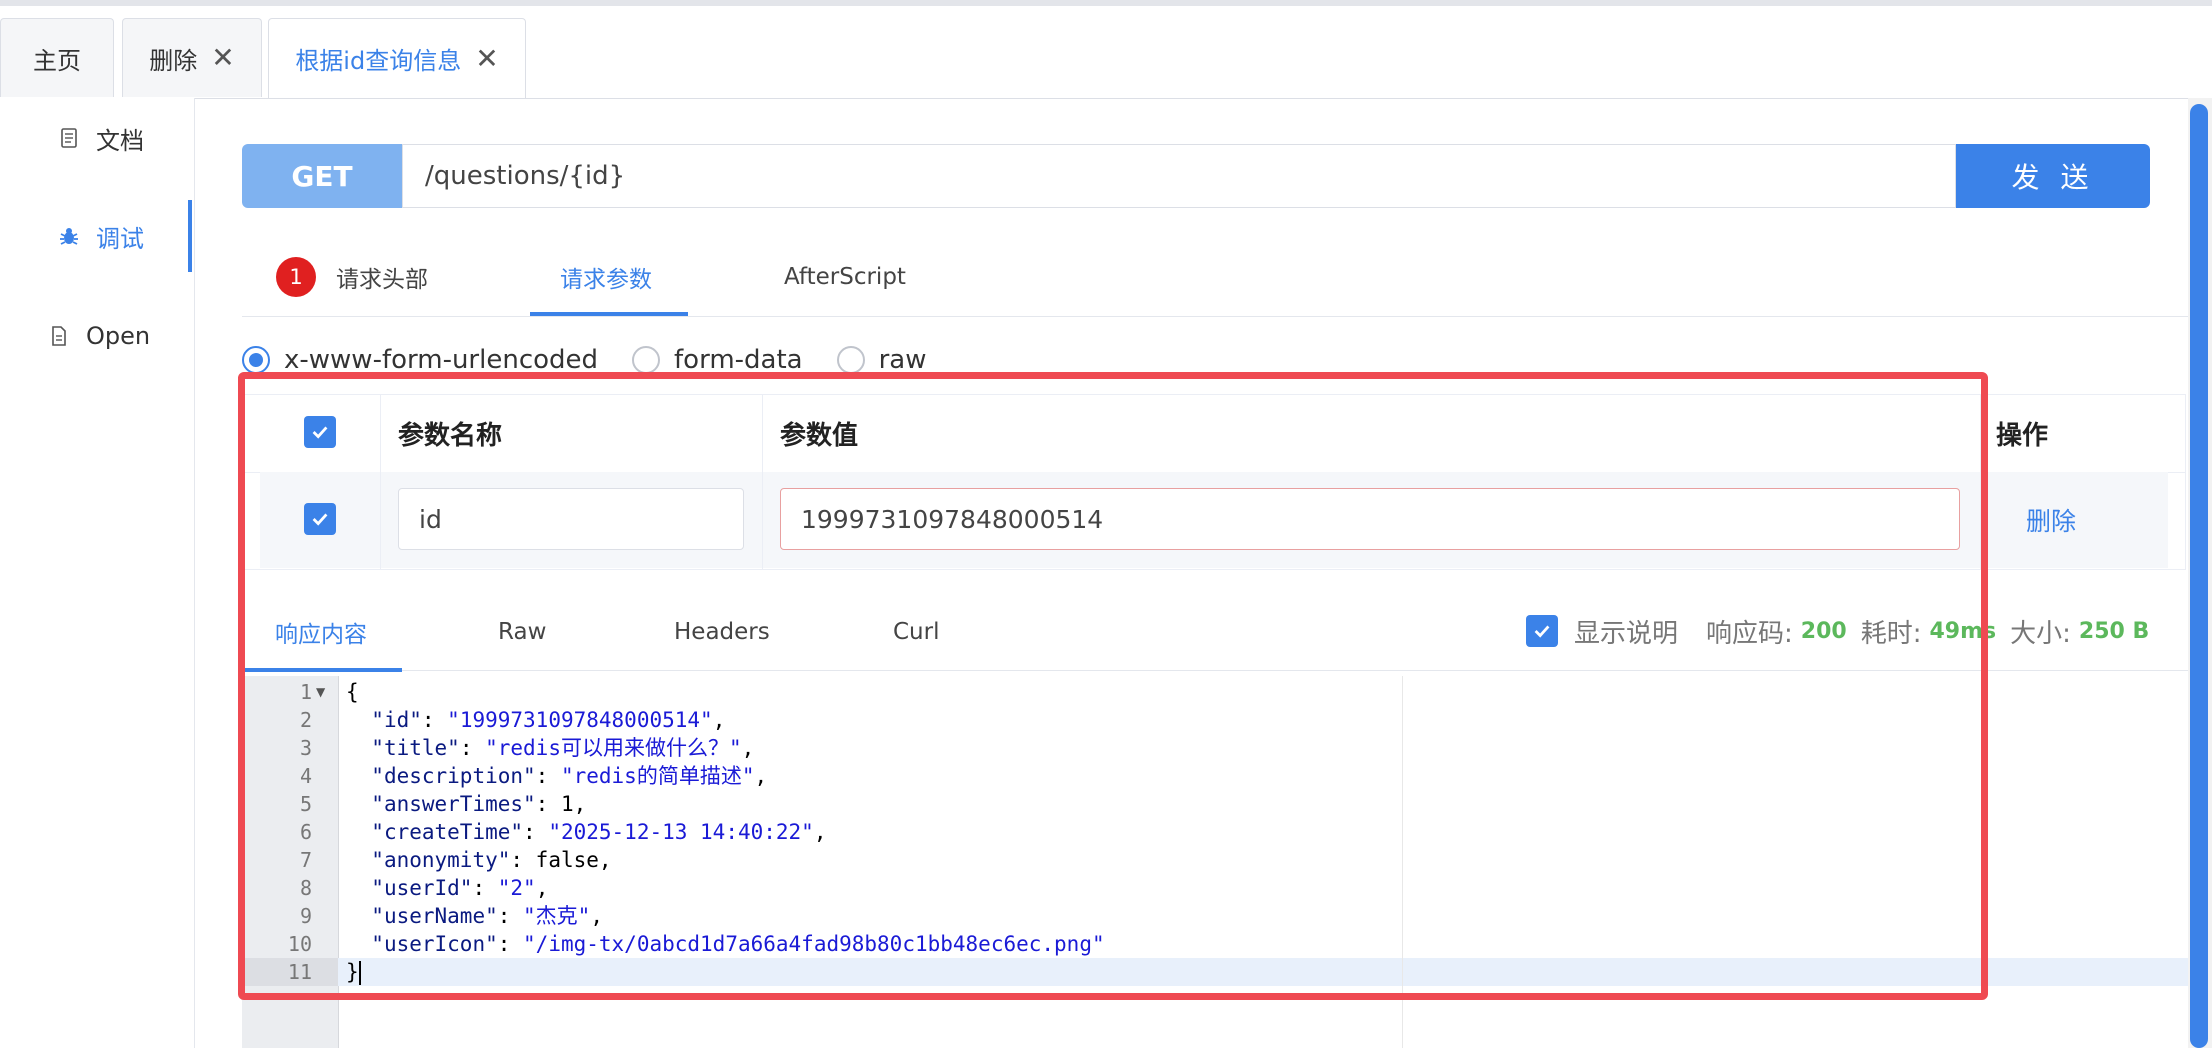 Image resolution: width=2212 pixels, height=1048 pixels. I want to click on tab-request-headers: 1 请求头部, so click(352, 277).